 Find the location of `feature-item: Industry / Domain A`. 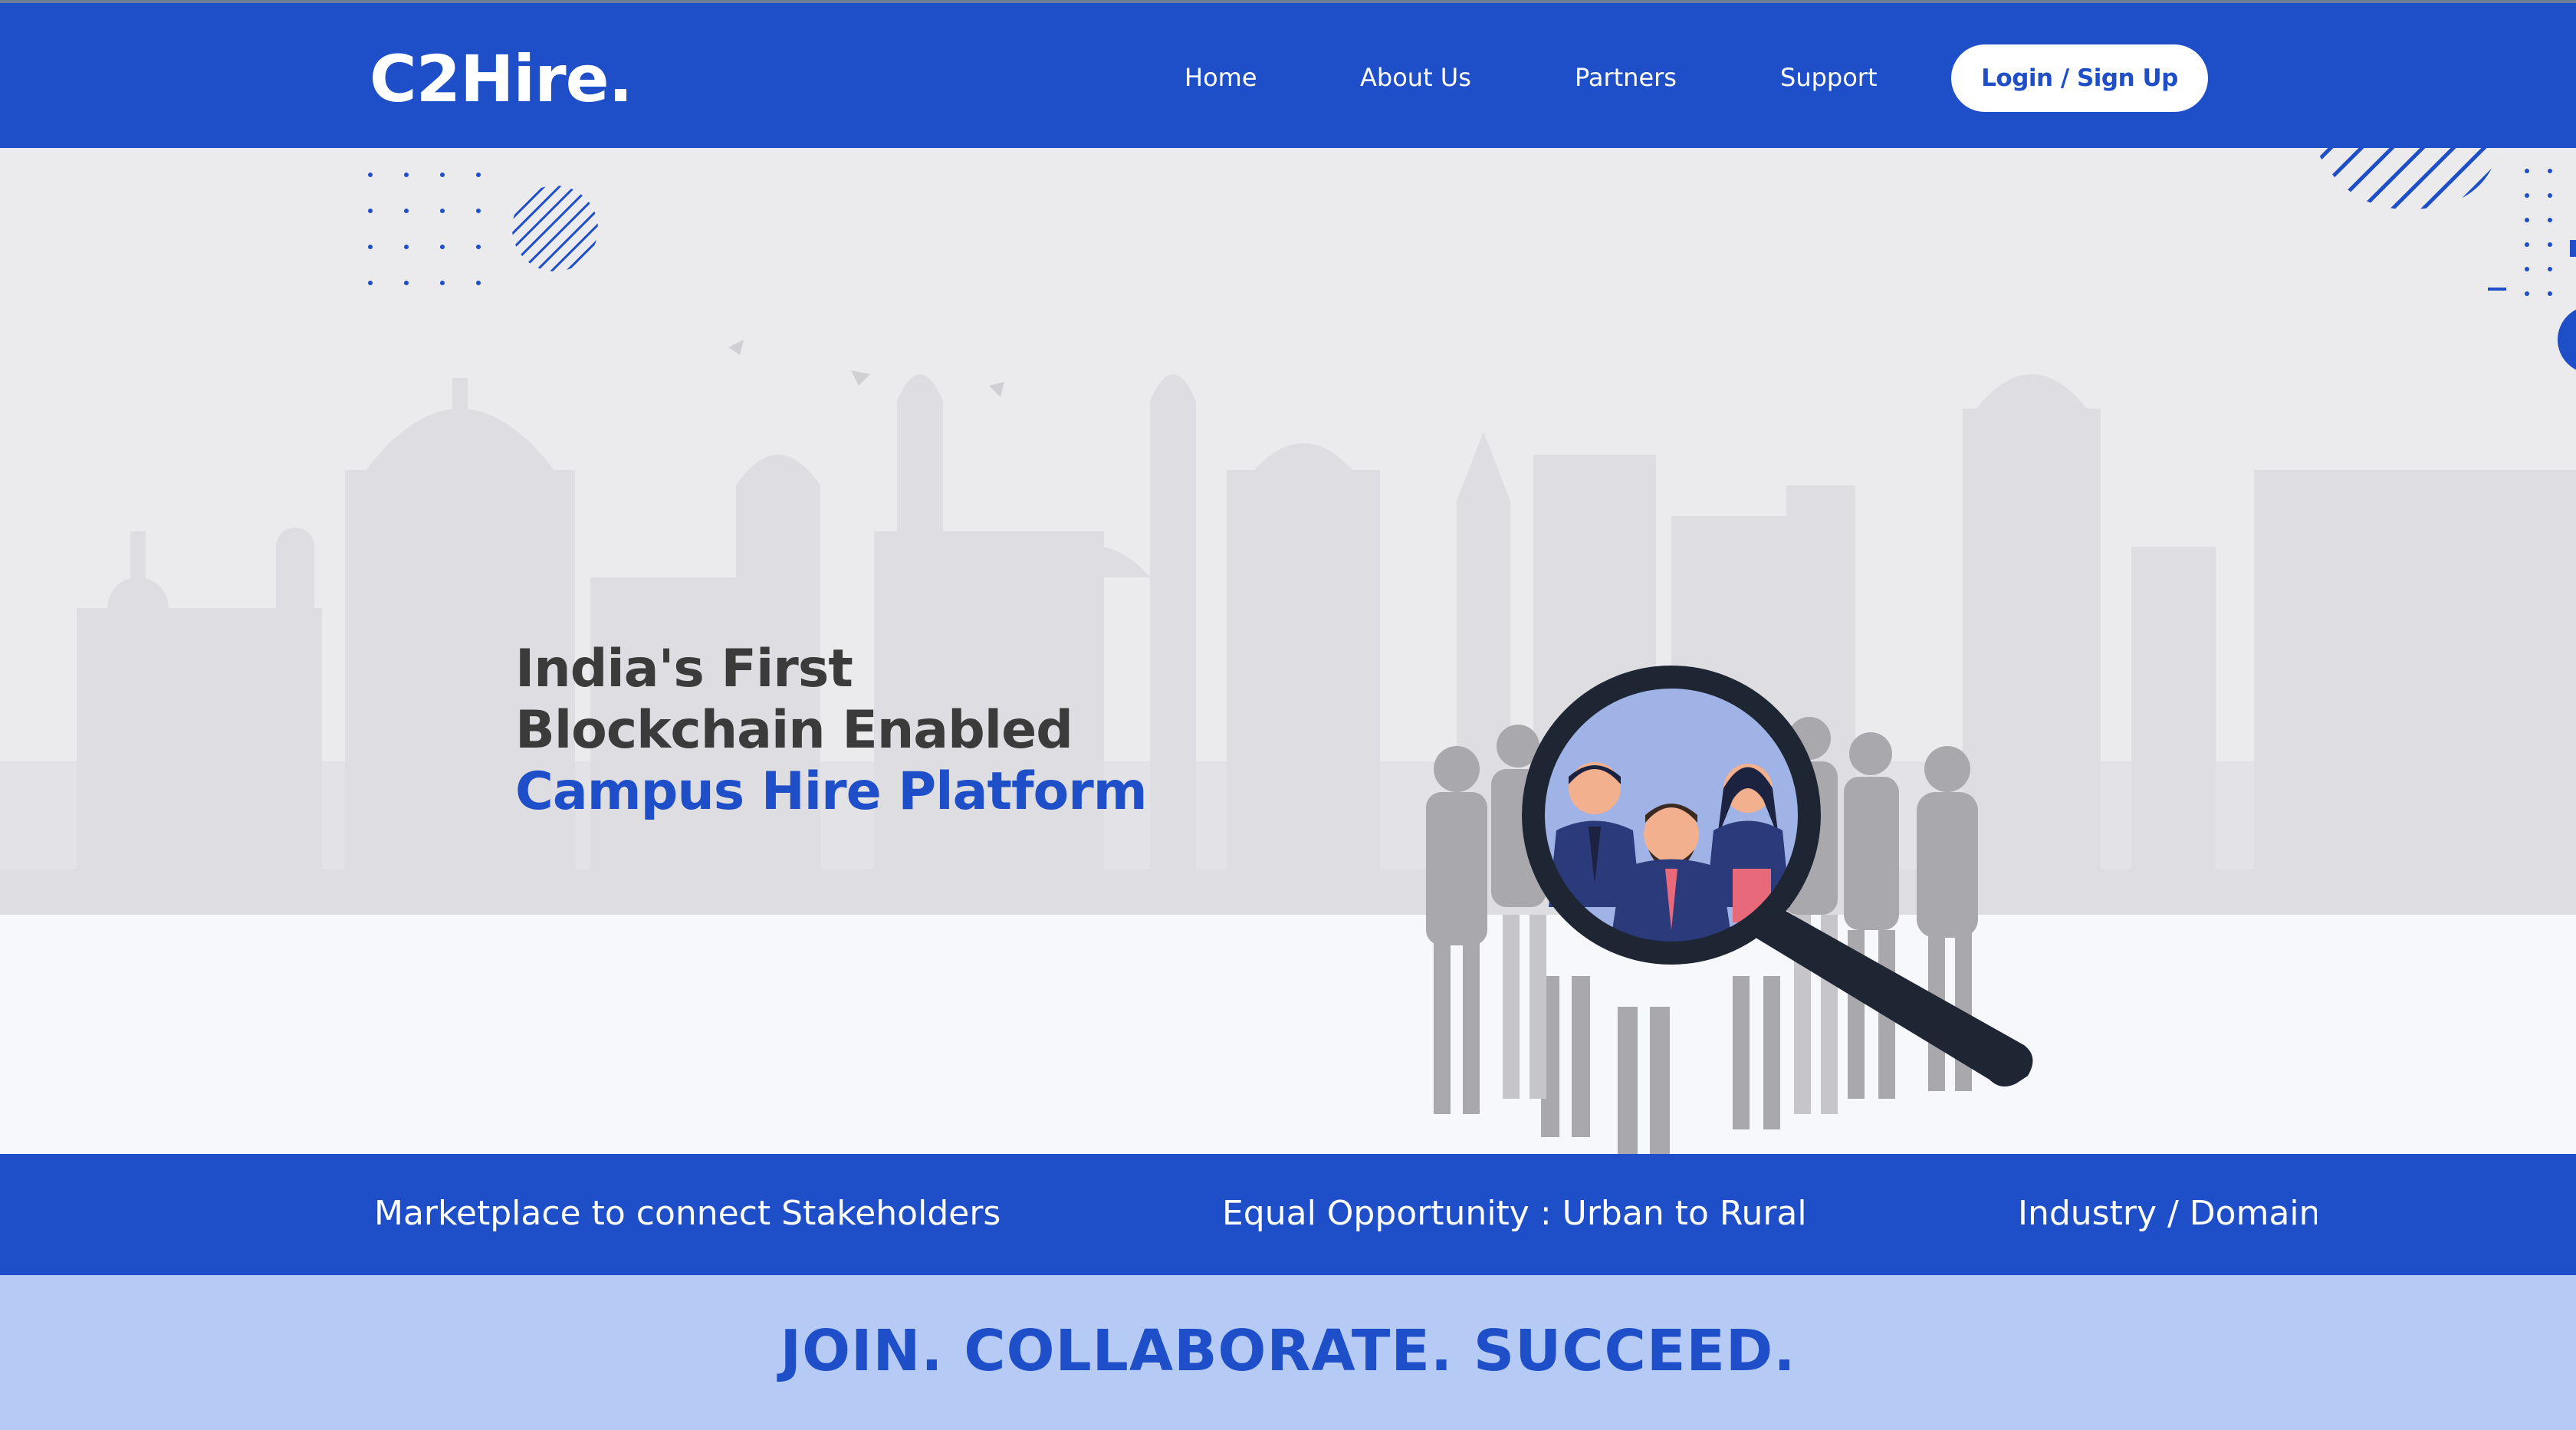

feature-item: Industry / Domain A is located at coordinates (2168, 1213).